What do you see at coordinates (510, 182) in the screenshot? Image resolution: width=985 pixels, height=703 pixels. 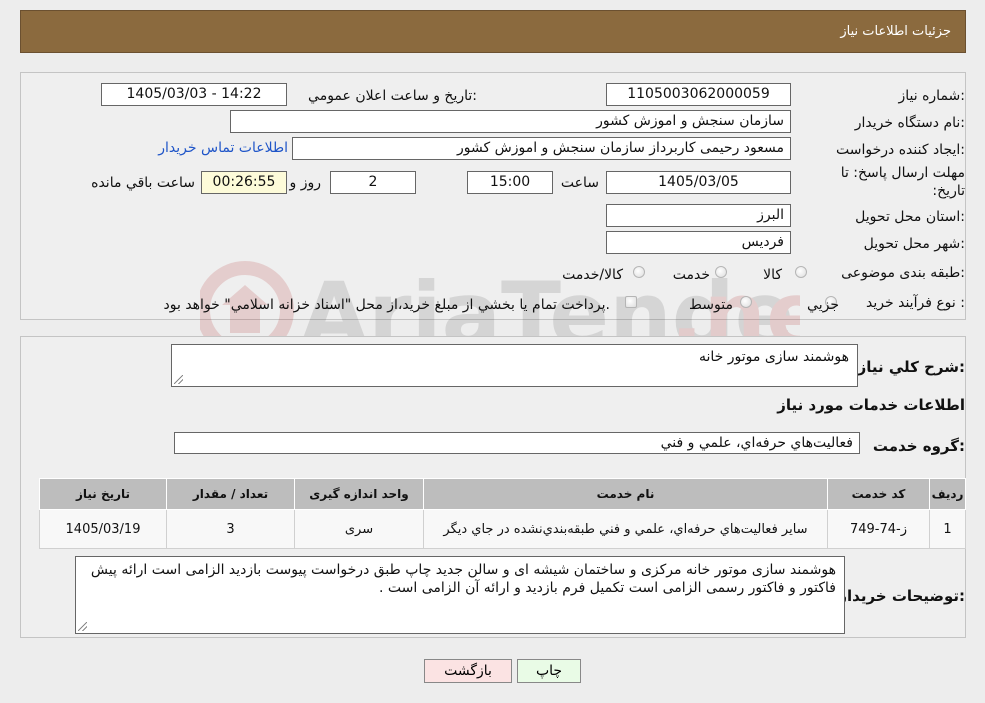 I see `deadline-time-field: 15:00` at bounding box center [510, 182].